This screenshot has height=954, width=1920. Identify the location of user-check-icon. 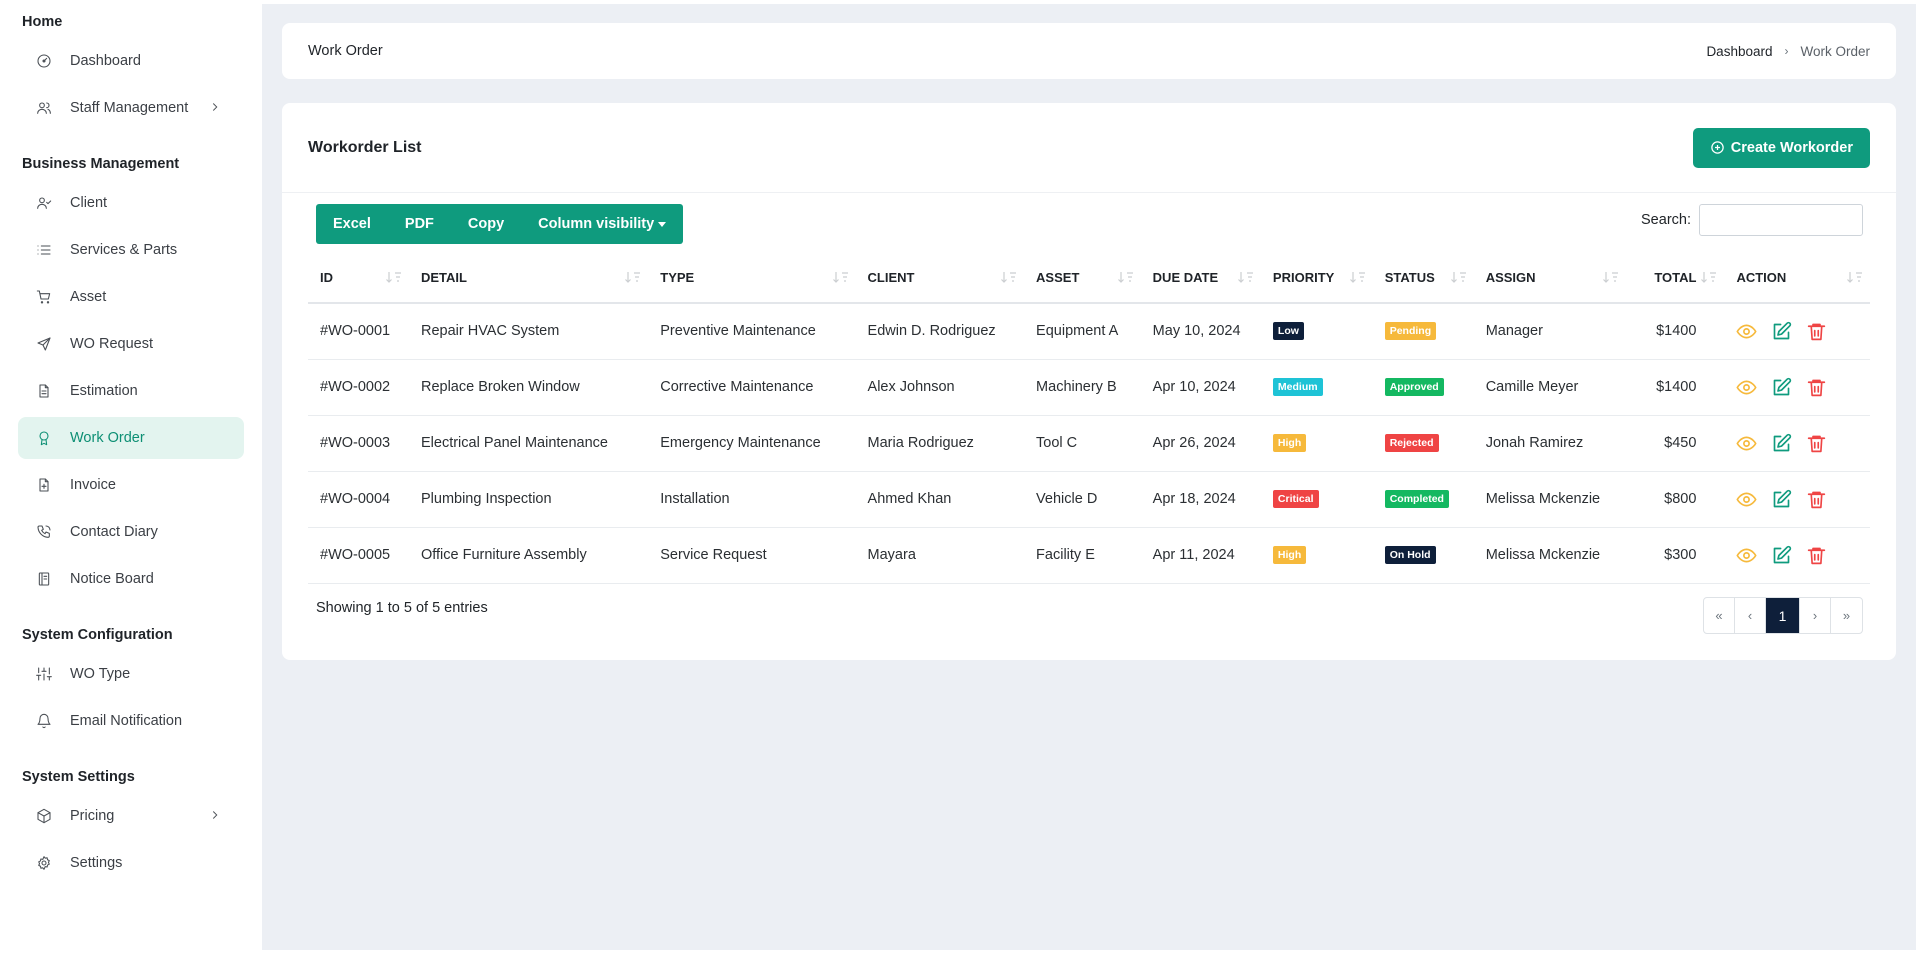
(44, 203).